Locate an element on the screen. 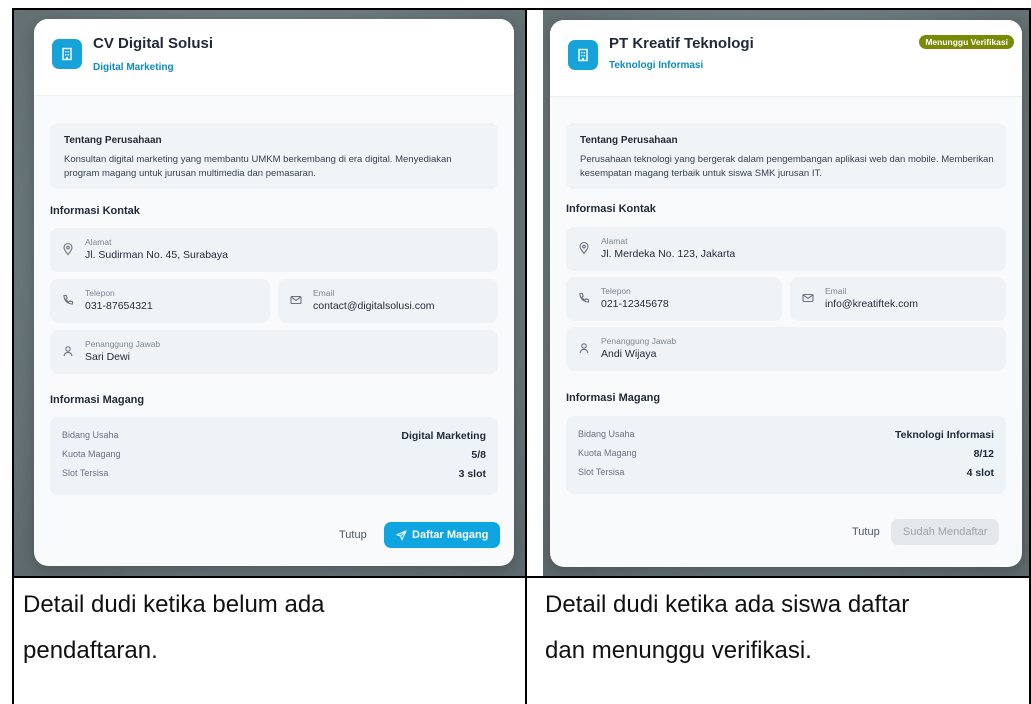  phone-value: 021-12345678 is located at coordinates (635, 304).